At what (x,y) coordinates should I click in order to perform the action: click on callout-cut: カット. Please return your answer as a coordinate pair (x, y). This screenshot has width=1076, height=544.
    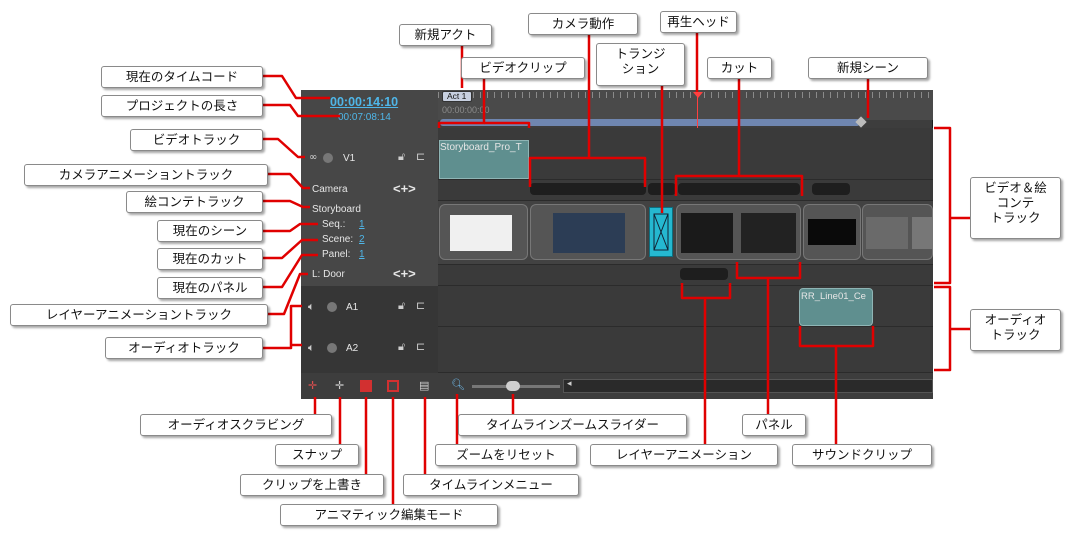
    Looking at the image, I should click on (739, 68).